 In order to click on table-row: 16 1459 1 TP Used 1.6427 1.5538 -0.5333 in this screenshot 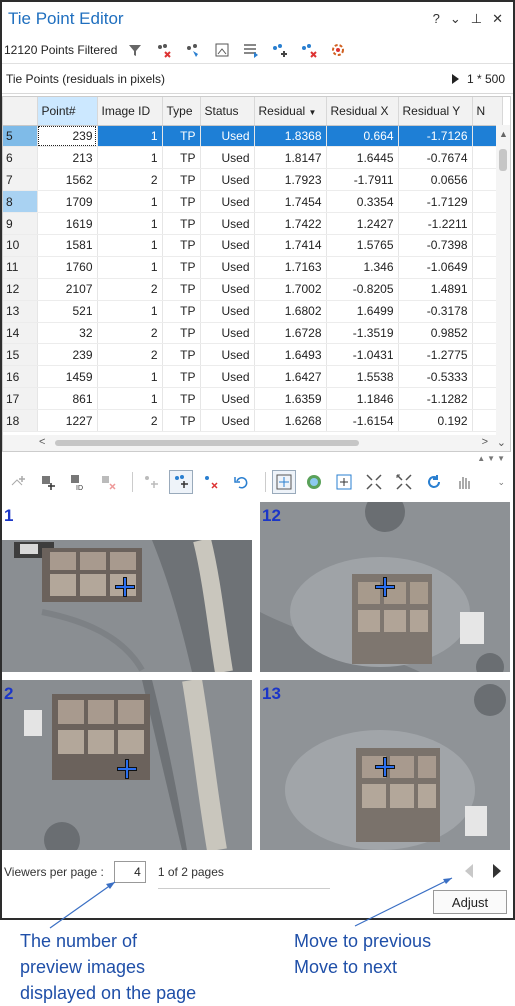, I will do `click(253, 377)`.